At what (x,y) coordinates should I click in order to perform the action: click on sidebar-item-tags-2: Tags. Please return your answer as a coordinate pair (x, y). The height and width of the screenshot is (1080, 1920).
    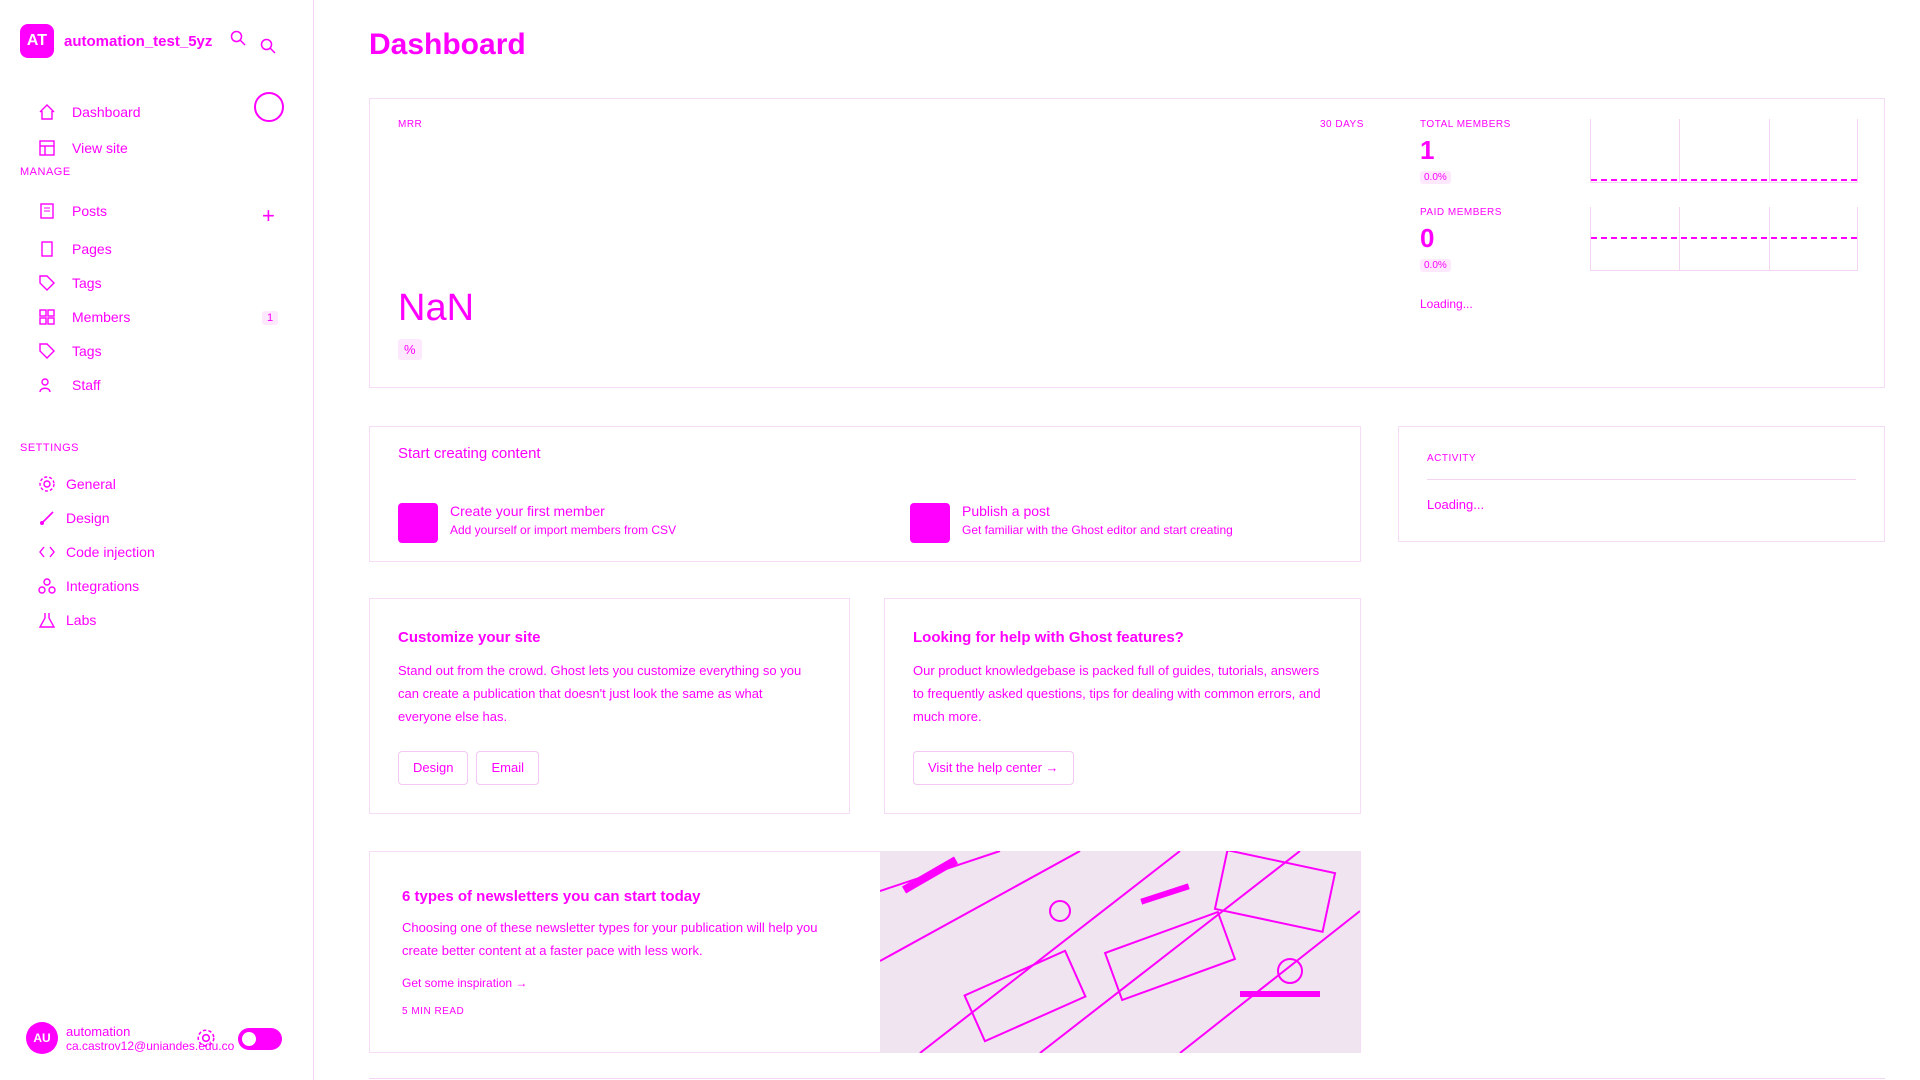
    Looking at the image, I should click on (69, 351).